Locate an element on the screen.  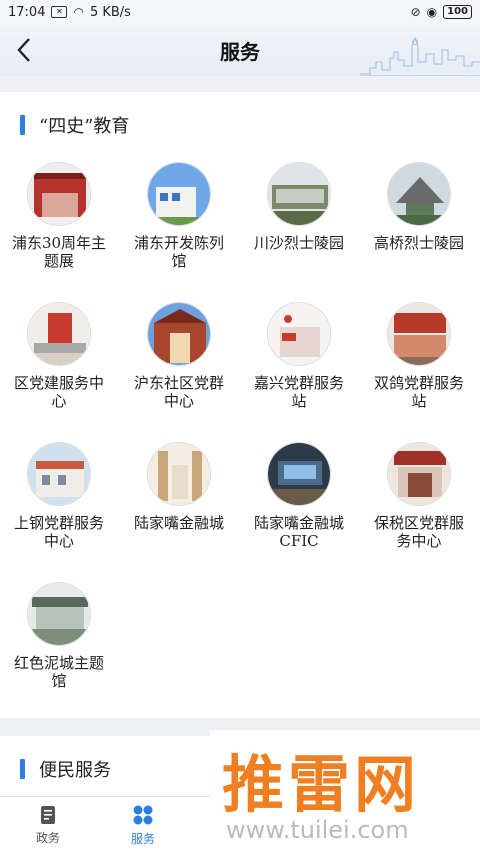
alarm-icon: ◉ is located at coordinates (432, 12).